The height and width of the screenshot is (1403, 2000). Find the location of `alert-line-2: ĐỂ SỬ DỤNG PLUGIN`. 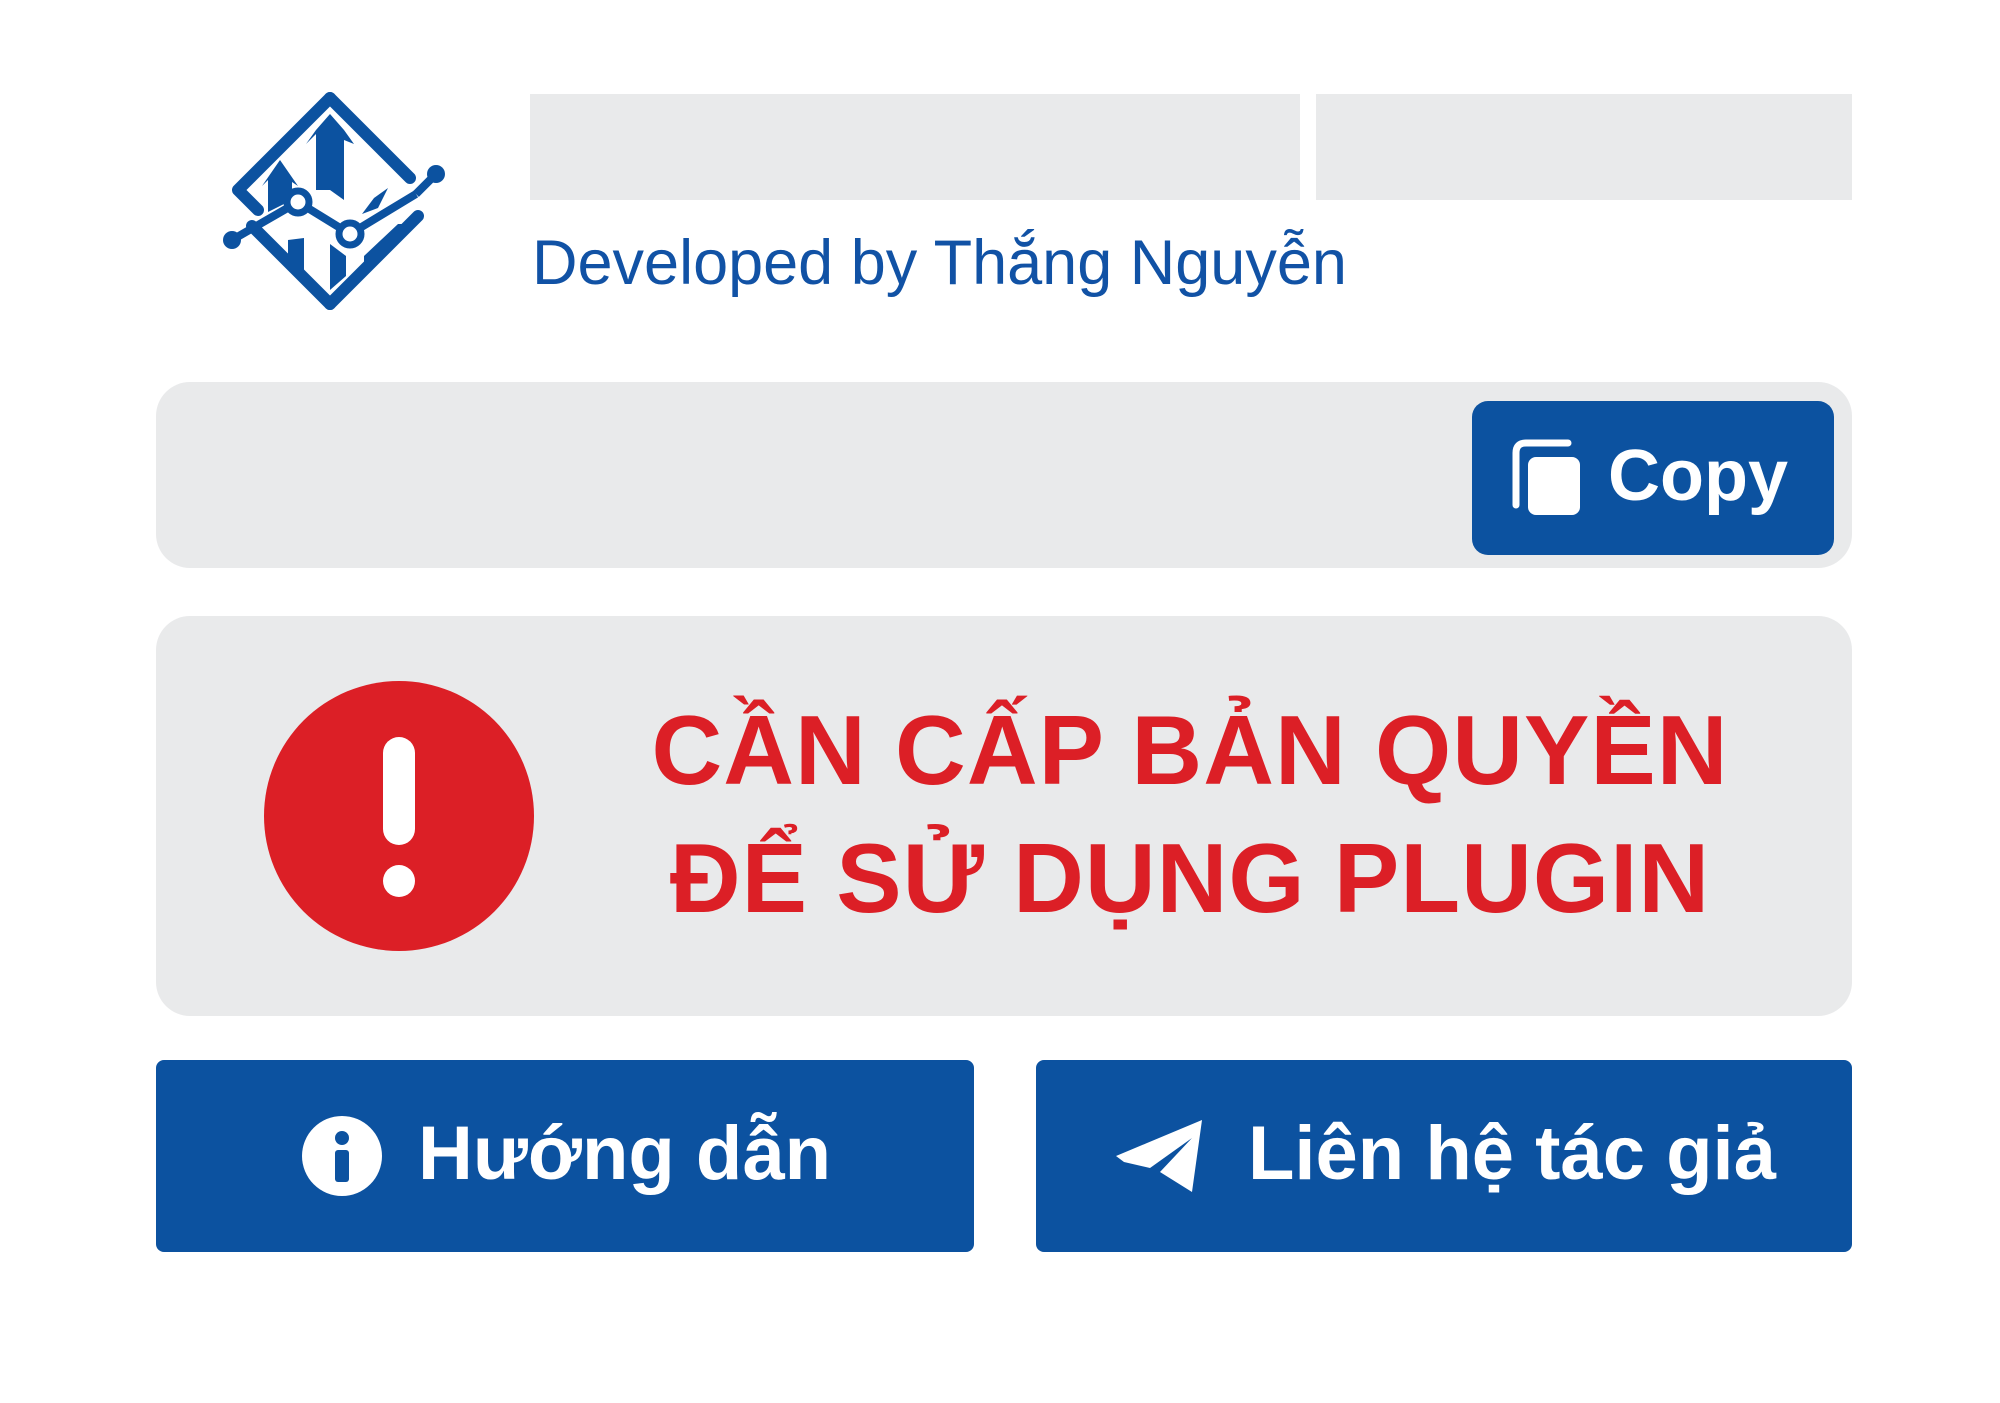

alert-line-2: ĐỂ SỬ DỤNG PLUGIN is located at coordinates (1190, 878).